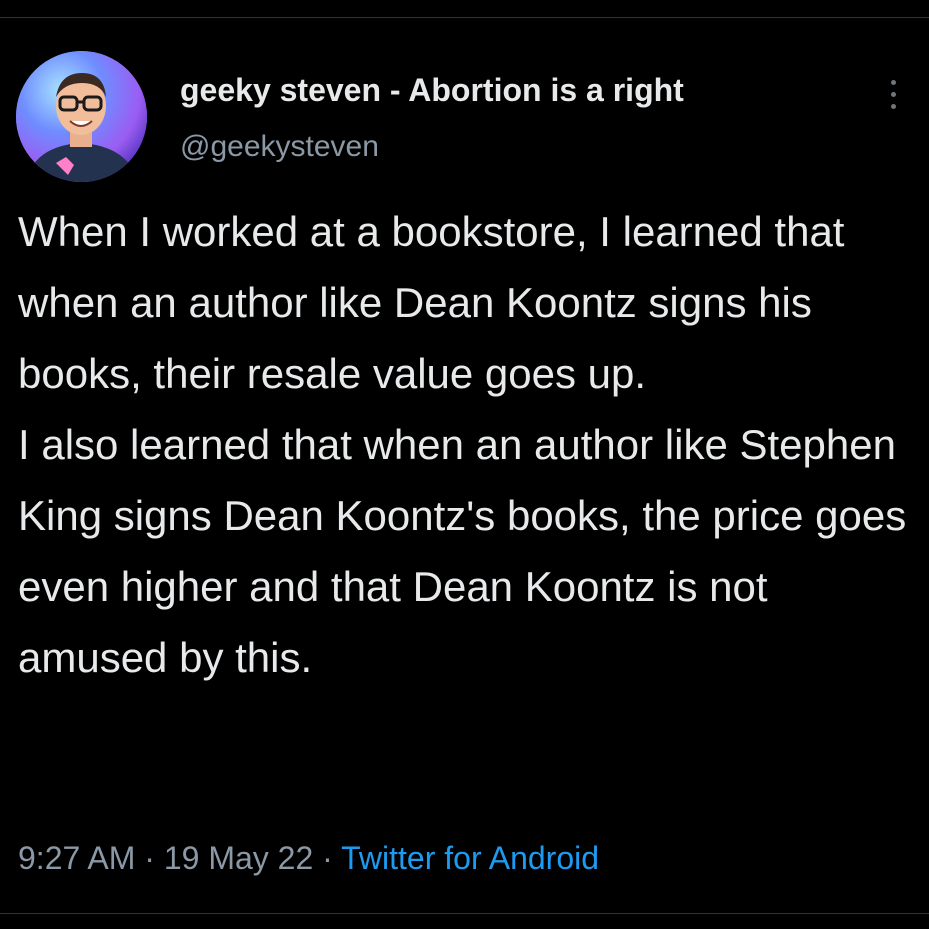 This screenshot has height=929, width=929. What do you see at coordinates (238, 858) in the screenshot?
I see `tweet-date: 19 May 22` at bounding box center [238, 858].